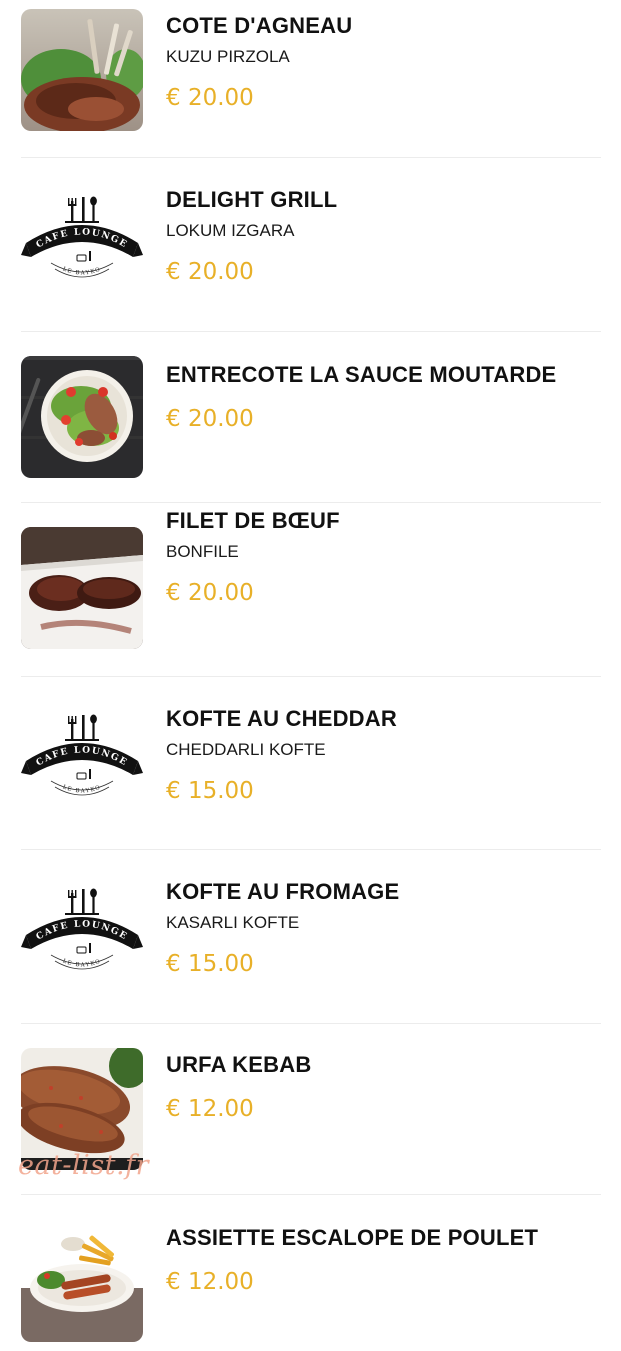  I want to click on item-subtitle: KASARLI KOFTE, so click(233, 922).